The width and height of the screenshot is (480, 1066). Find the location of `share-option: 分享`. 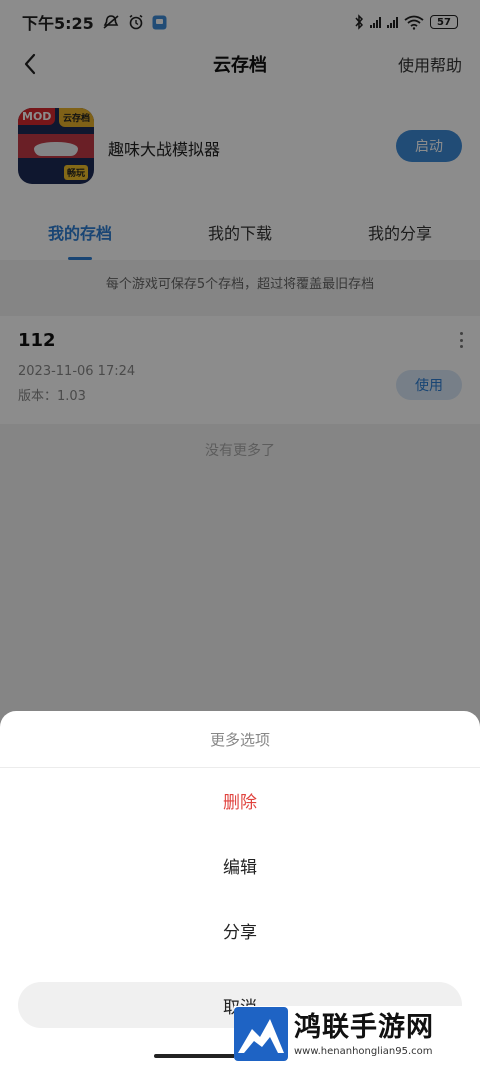

share-option: 分享 is located at coordinates (240, 930).